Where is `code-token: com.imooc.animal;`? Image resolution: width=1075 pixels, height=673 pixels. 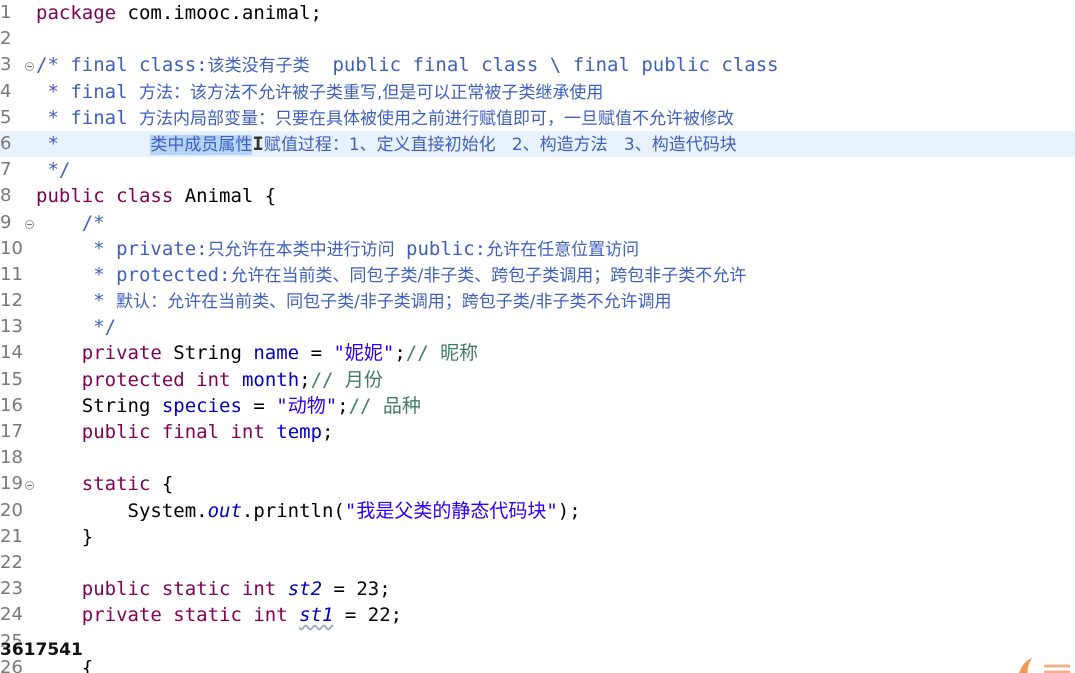
code-token: com.imooc.animal; is located at coordinates (219, 13).